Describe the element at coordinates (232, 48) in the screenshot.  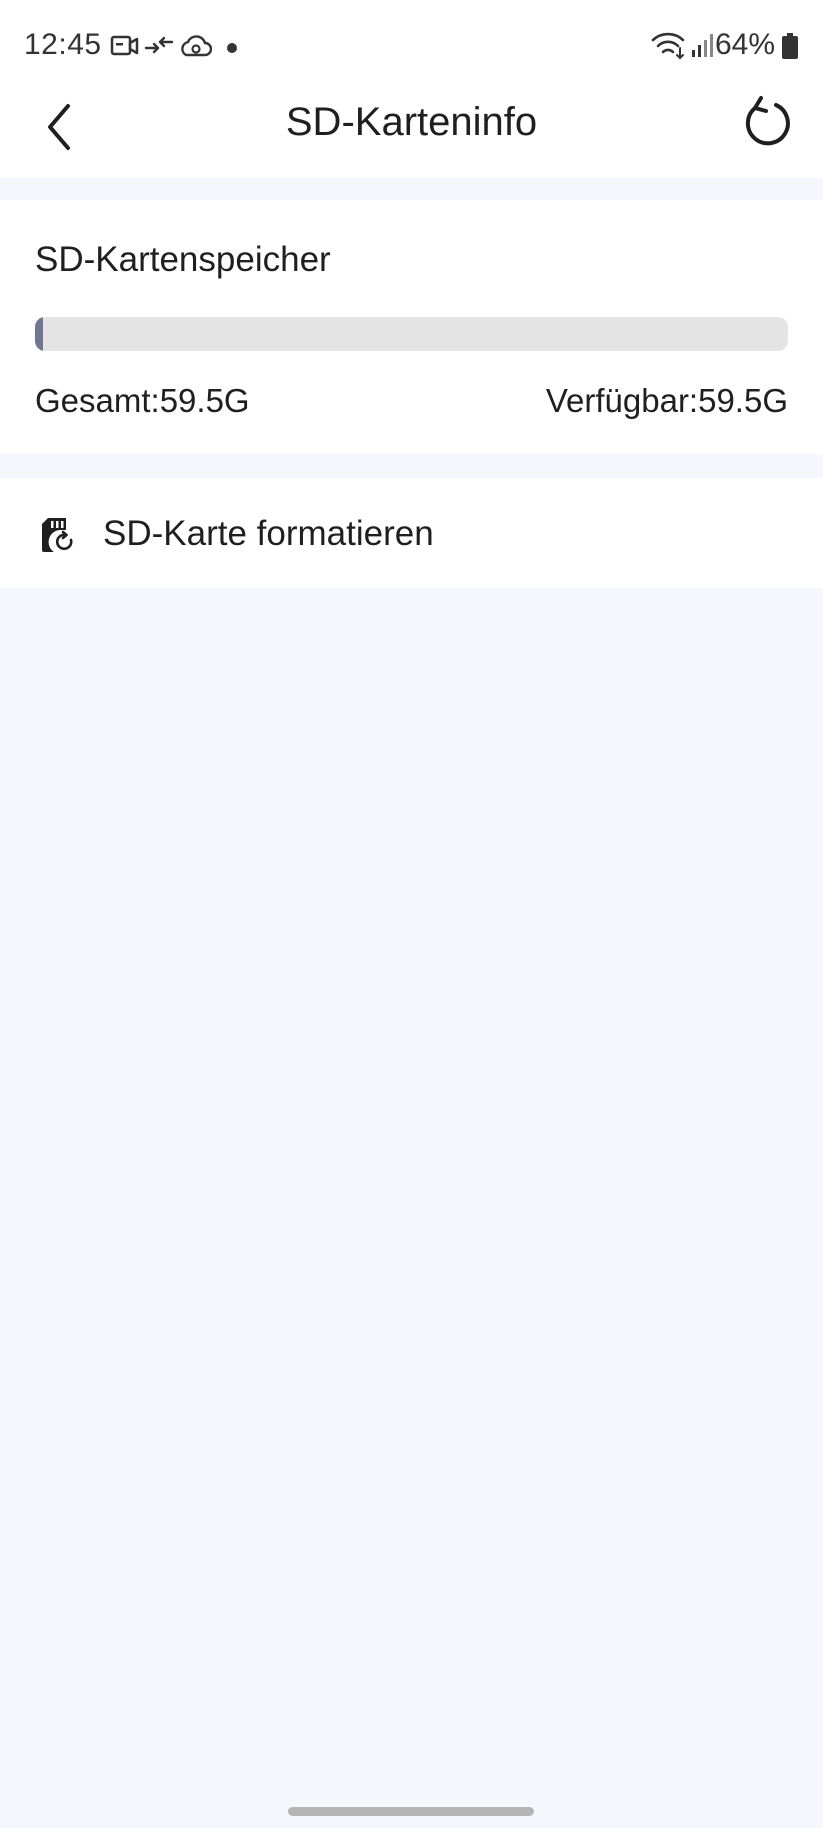
I see `notification-dot-icon` at that location.